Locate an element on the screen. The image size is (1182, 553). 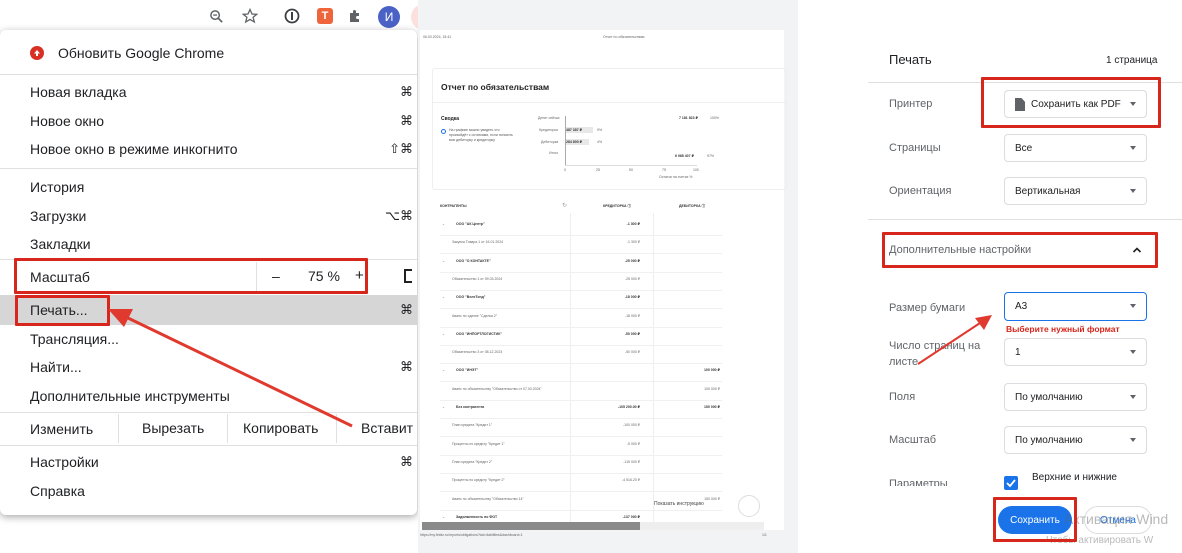
arrow-to-paper-size is located at coordinates (949, 343).